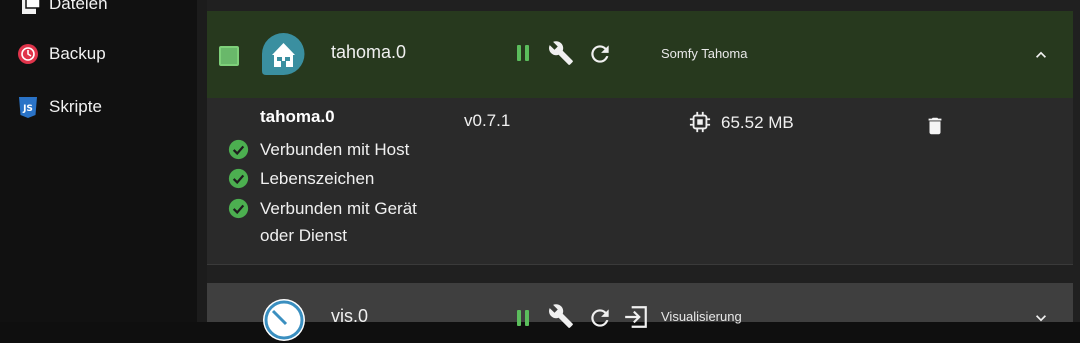 The image size is (1080, 343). I want to click on sidebar-item-label: Backup, so click(77, 53).